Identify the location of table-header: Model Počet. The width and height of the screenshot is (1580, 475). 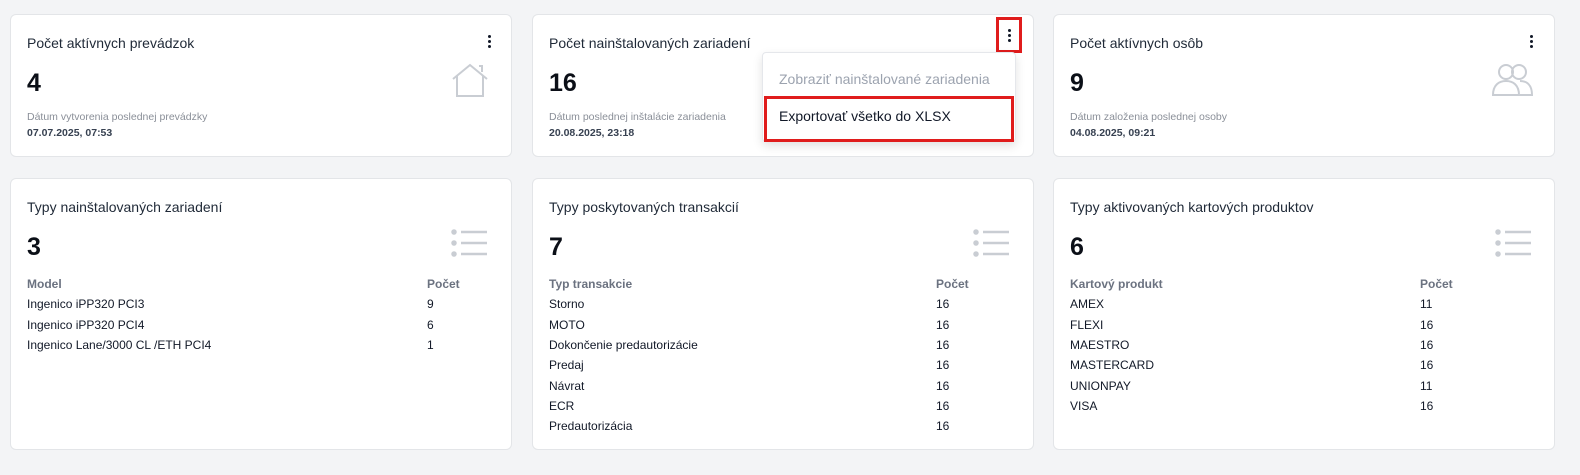
(261, 284).